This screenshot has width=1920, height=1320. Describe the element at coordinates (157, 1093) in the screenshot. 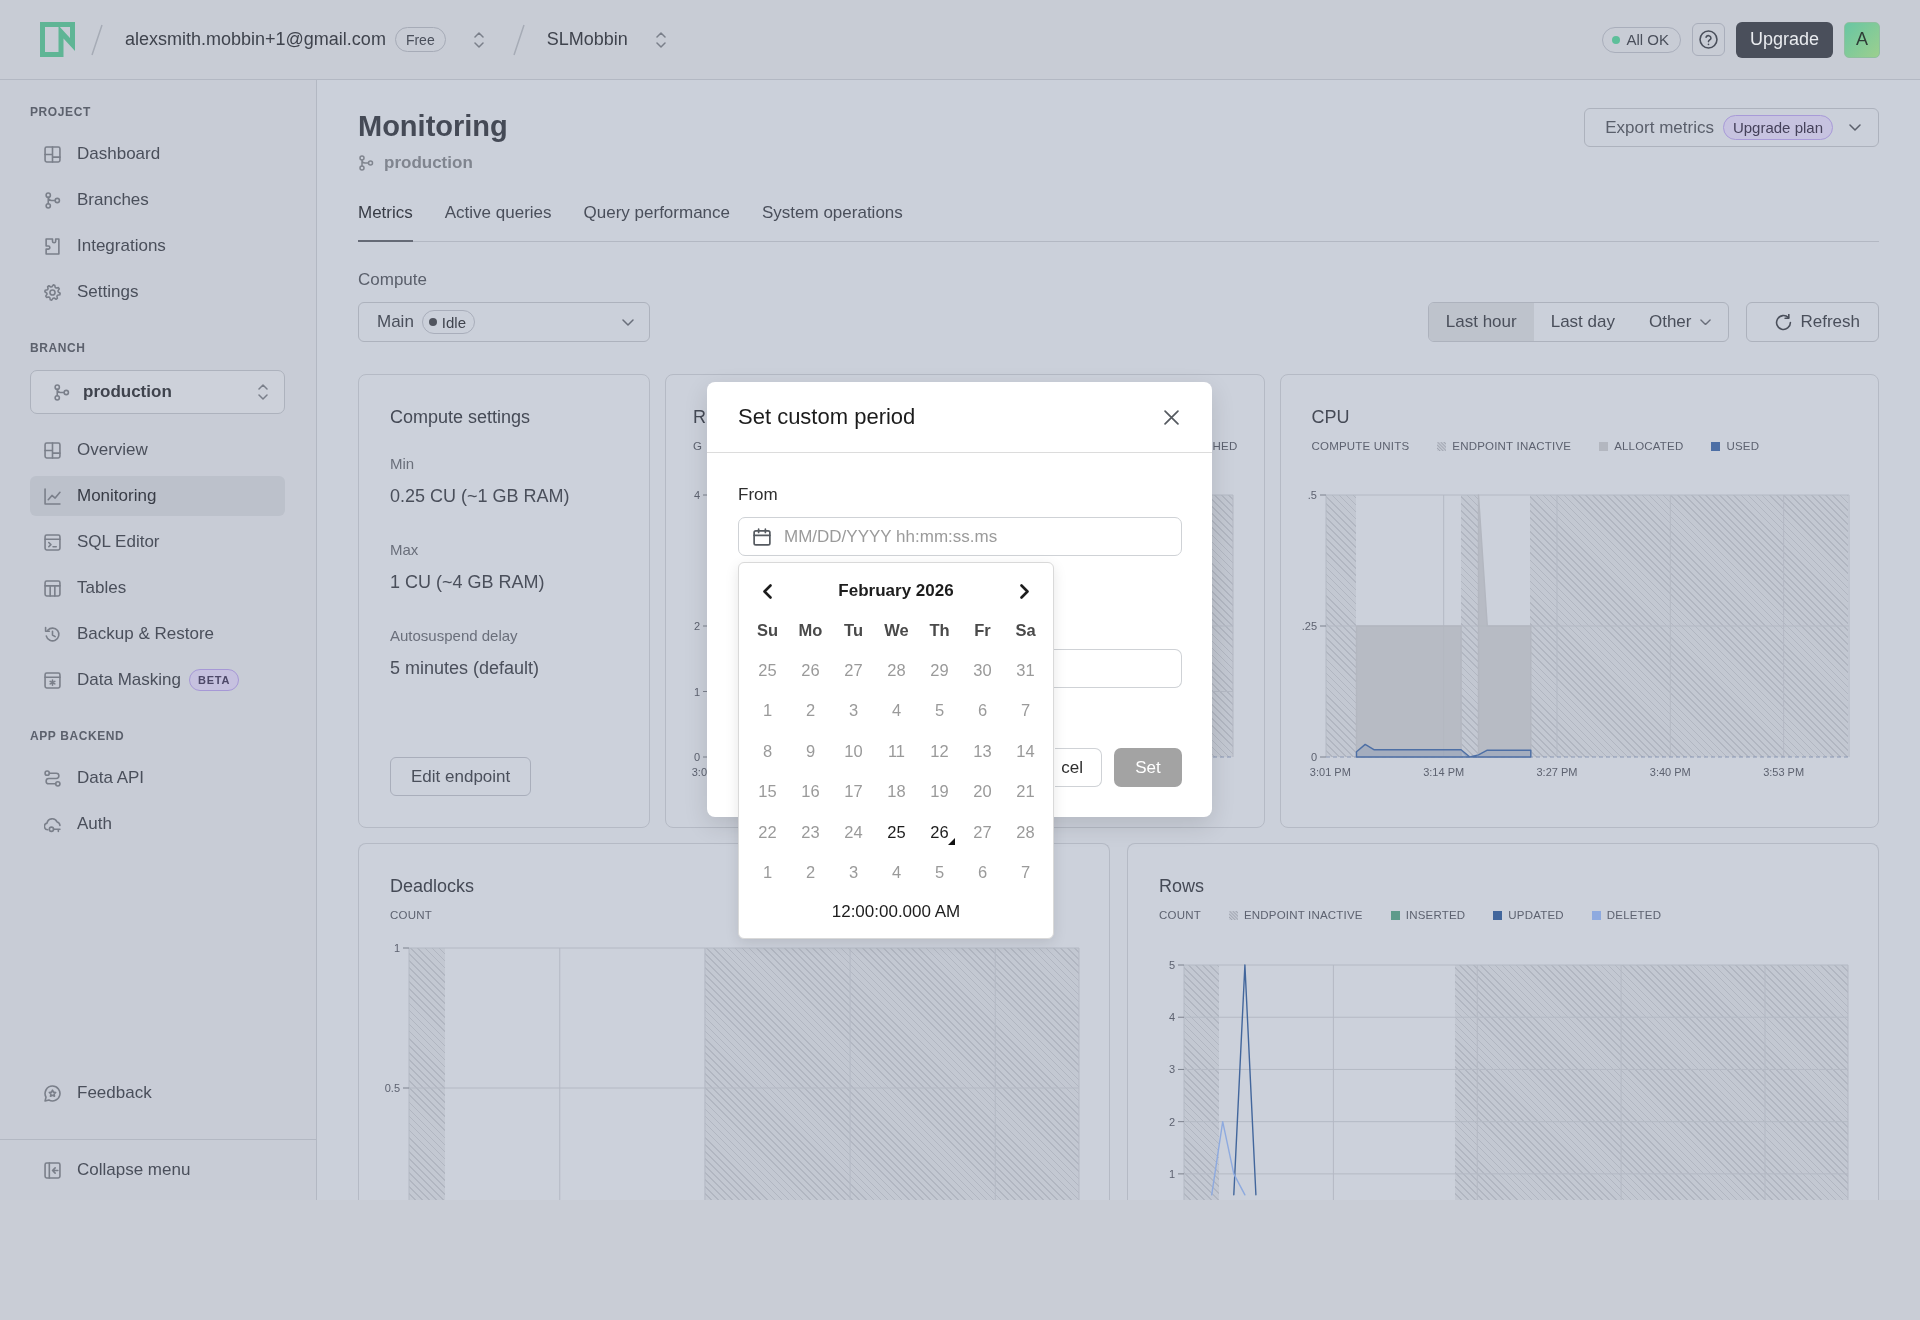

I see `nav-item: Feedback` at that location.